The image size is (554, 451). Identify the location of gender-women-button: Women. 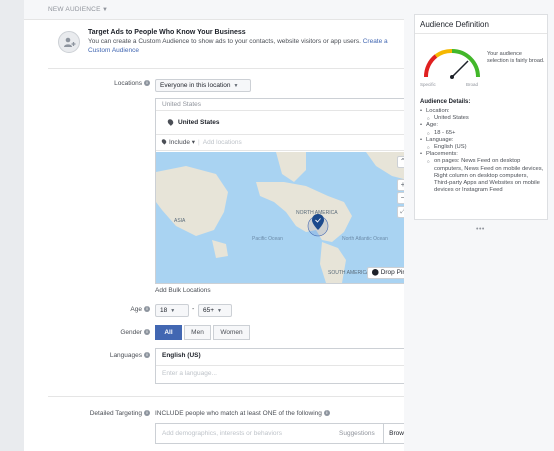
(231, 332).